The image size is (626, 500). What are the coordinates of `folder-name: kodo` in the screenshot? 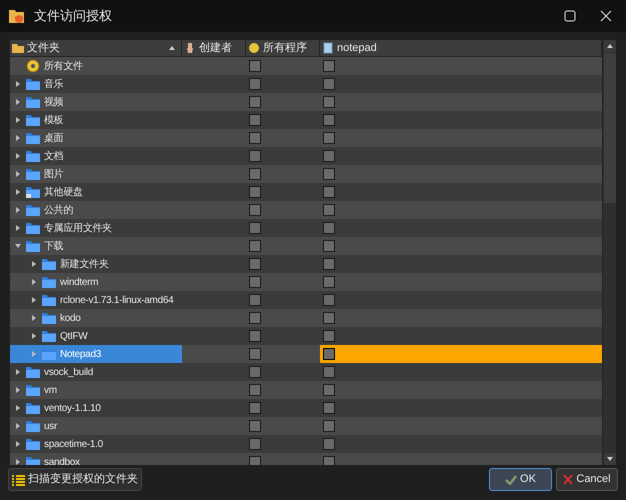 It's located at (70, 319).